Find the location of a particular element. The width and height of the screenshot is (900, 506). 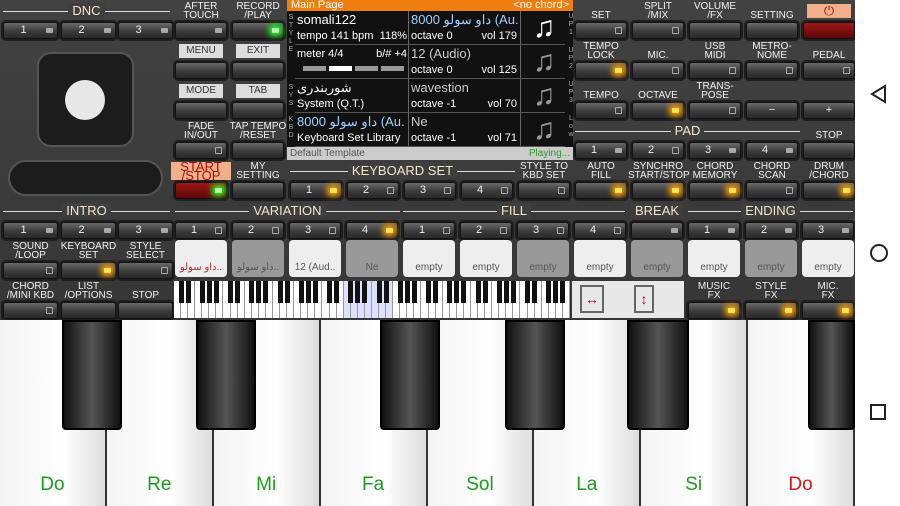

pad2-button: 2 is located at coordinates (658, 150).